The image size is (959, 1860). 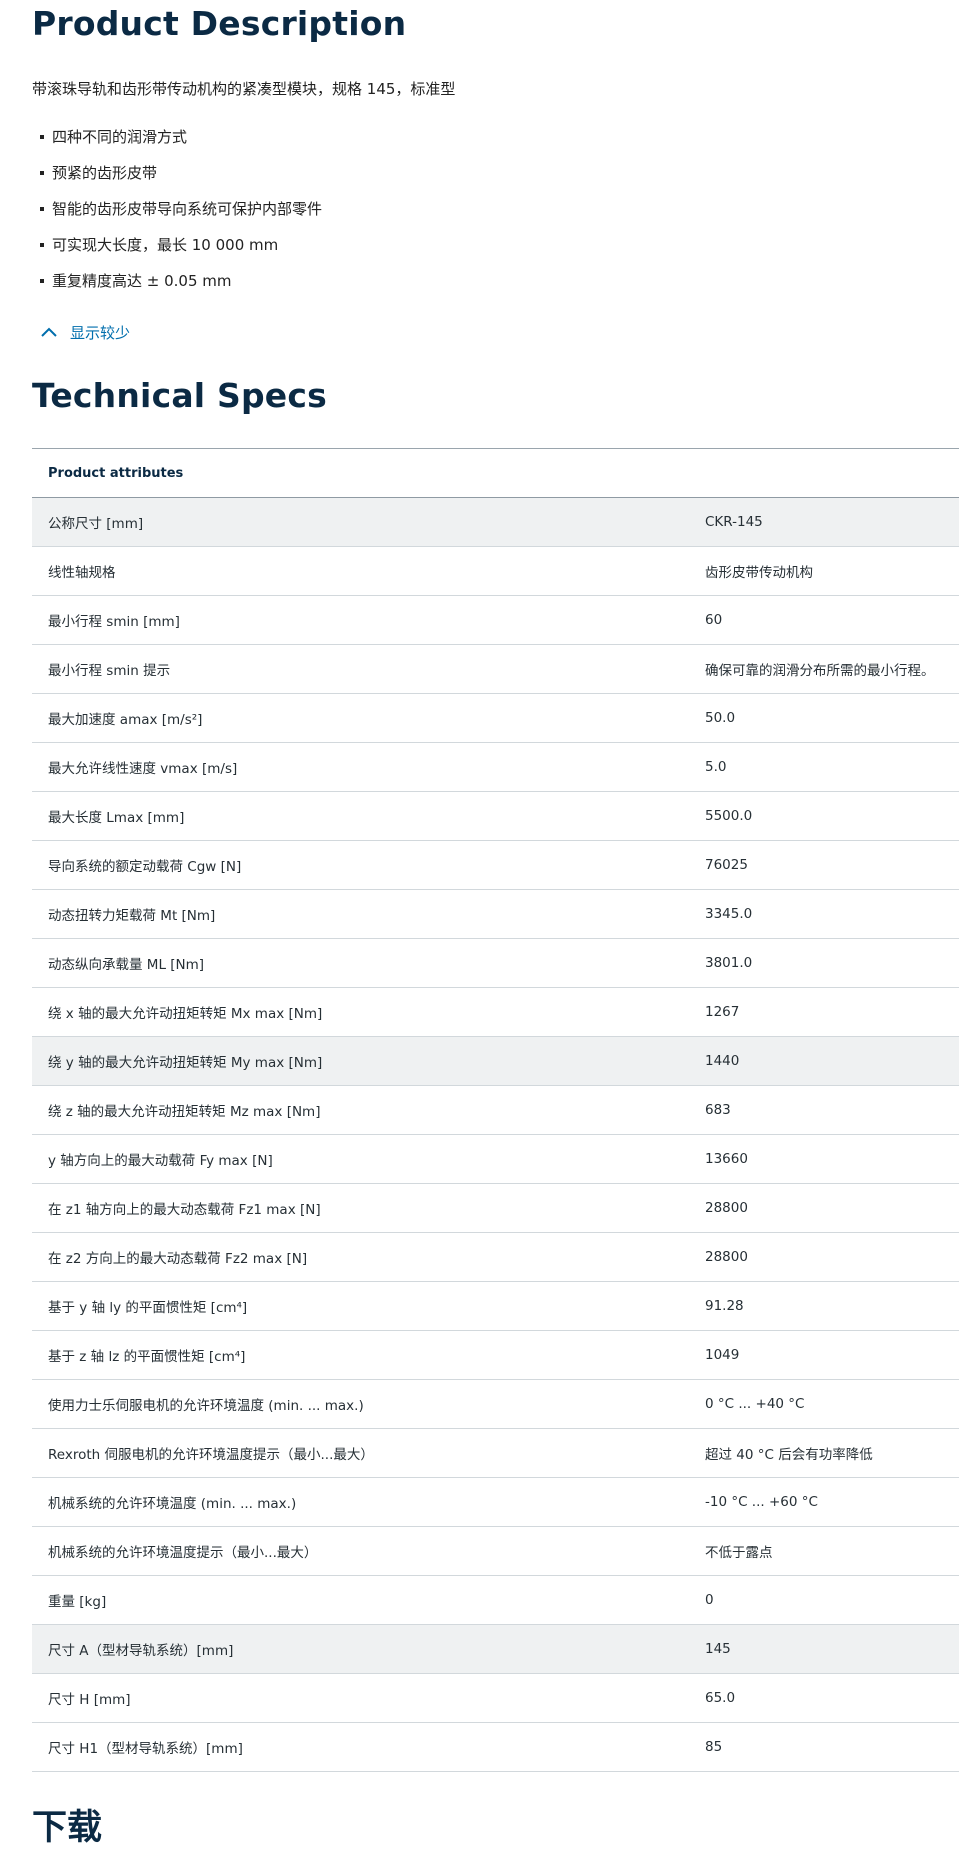 I want to click on spec-row: 公称尺寸 [mm] CKR-145, so click(x=495, y=522).